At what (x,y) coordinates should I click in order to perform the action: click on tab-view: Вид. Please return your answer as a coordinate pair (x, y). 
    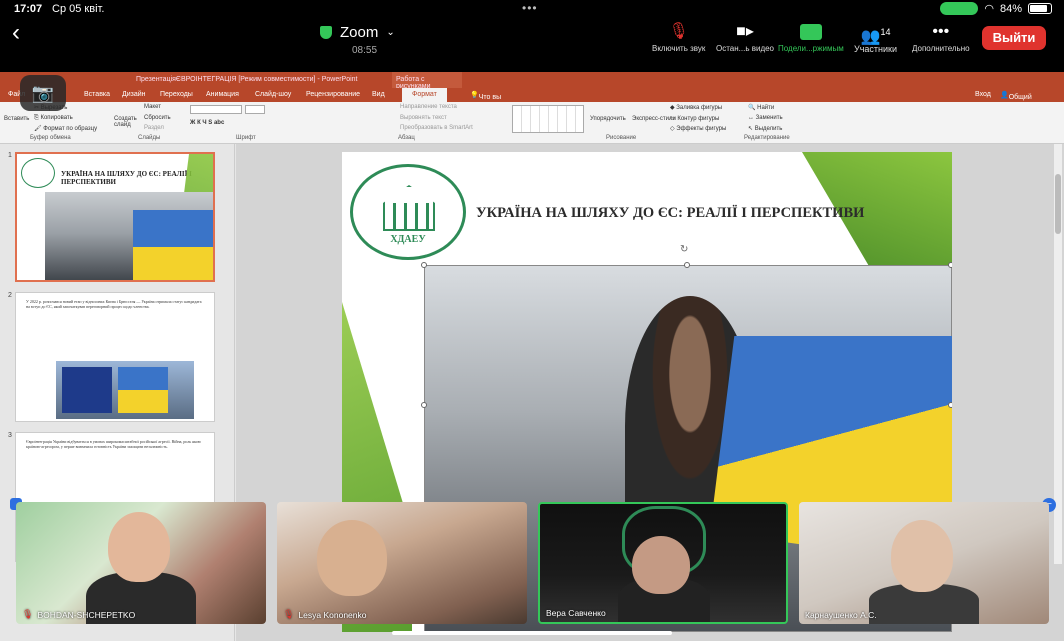
    Looking at the image, I should click on (378, 94).